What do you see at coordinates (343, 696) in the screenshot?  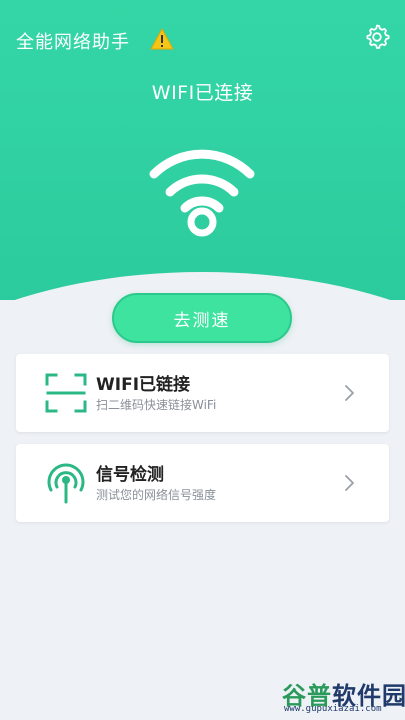 I see `watermark: 谷普软件园 www.gupuxiazai.com` at bounding box center [343, 696].